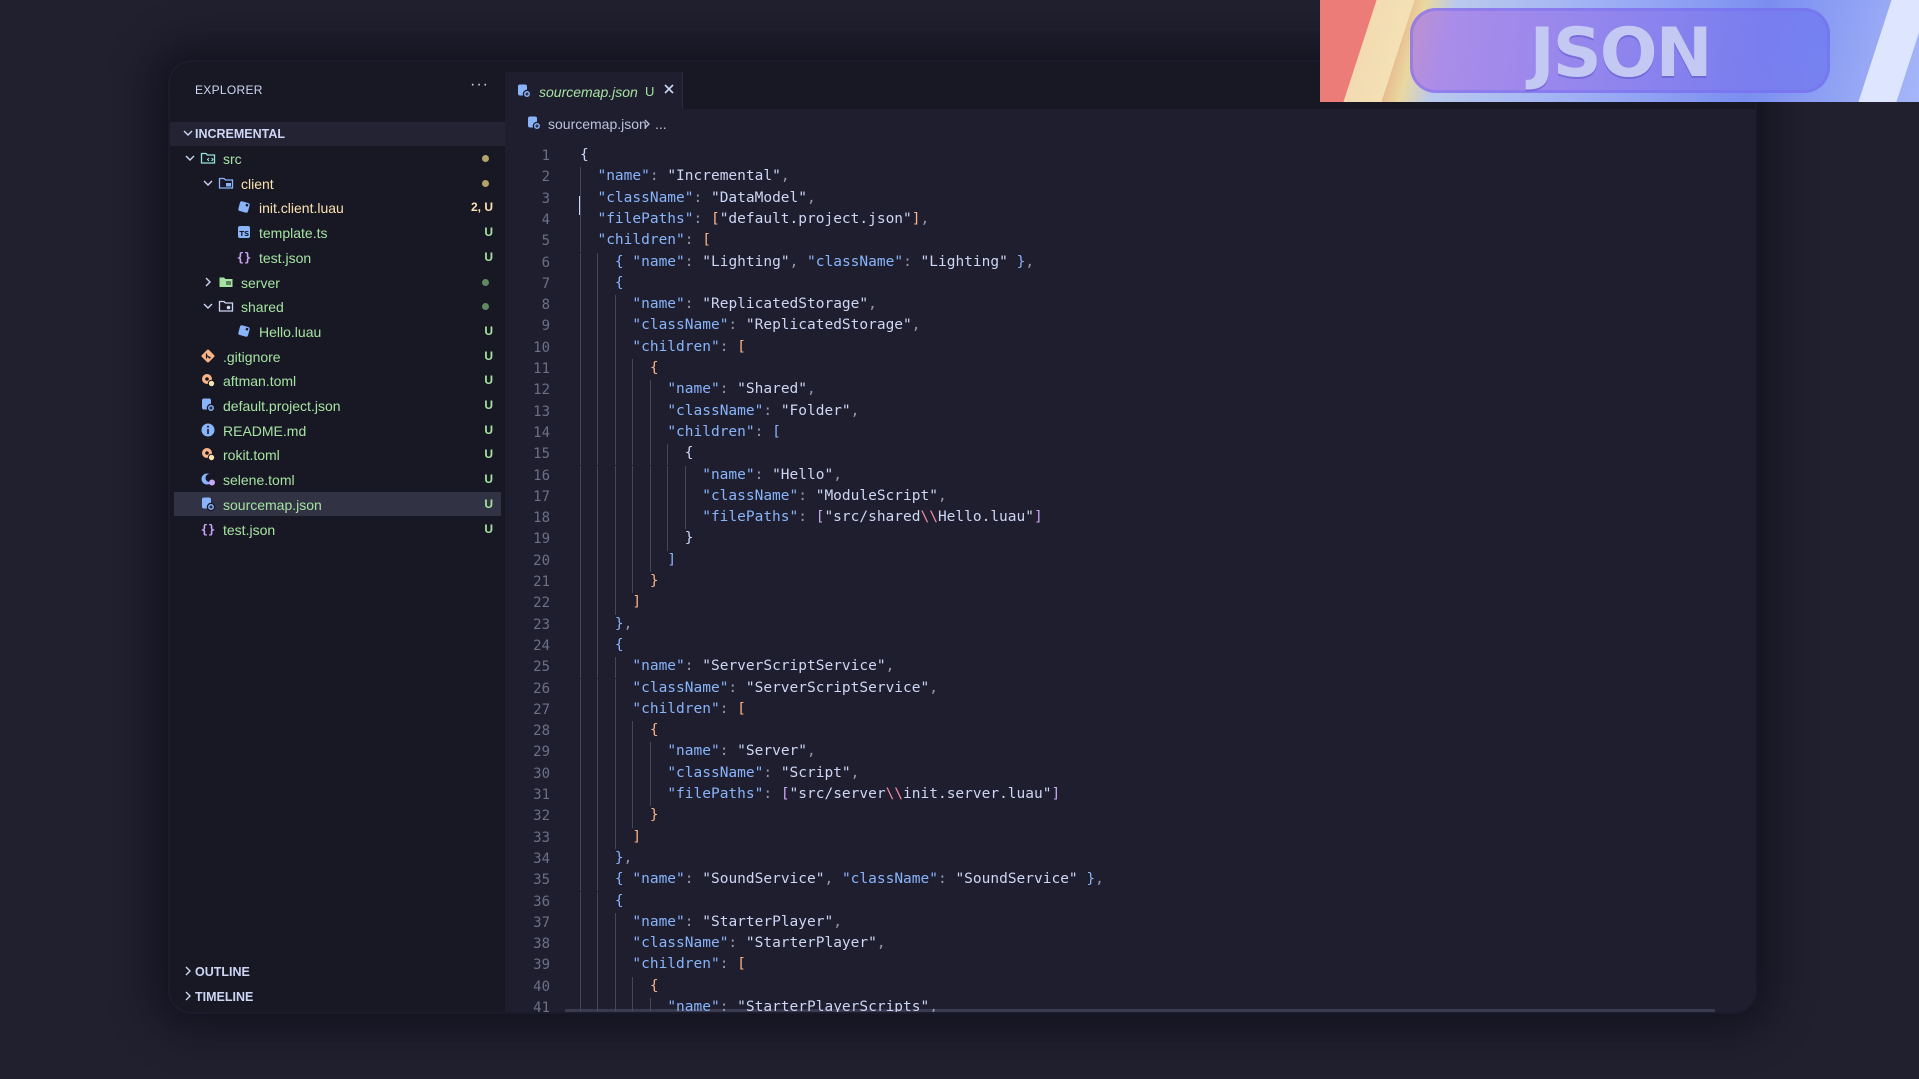 The height and width of the screenshot is (1079, 1919). I want to click on line-number: 32, so click(541, 816).